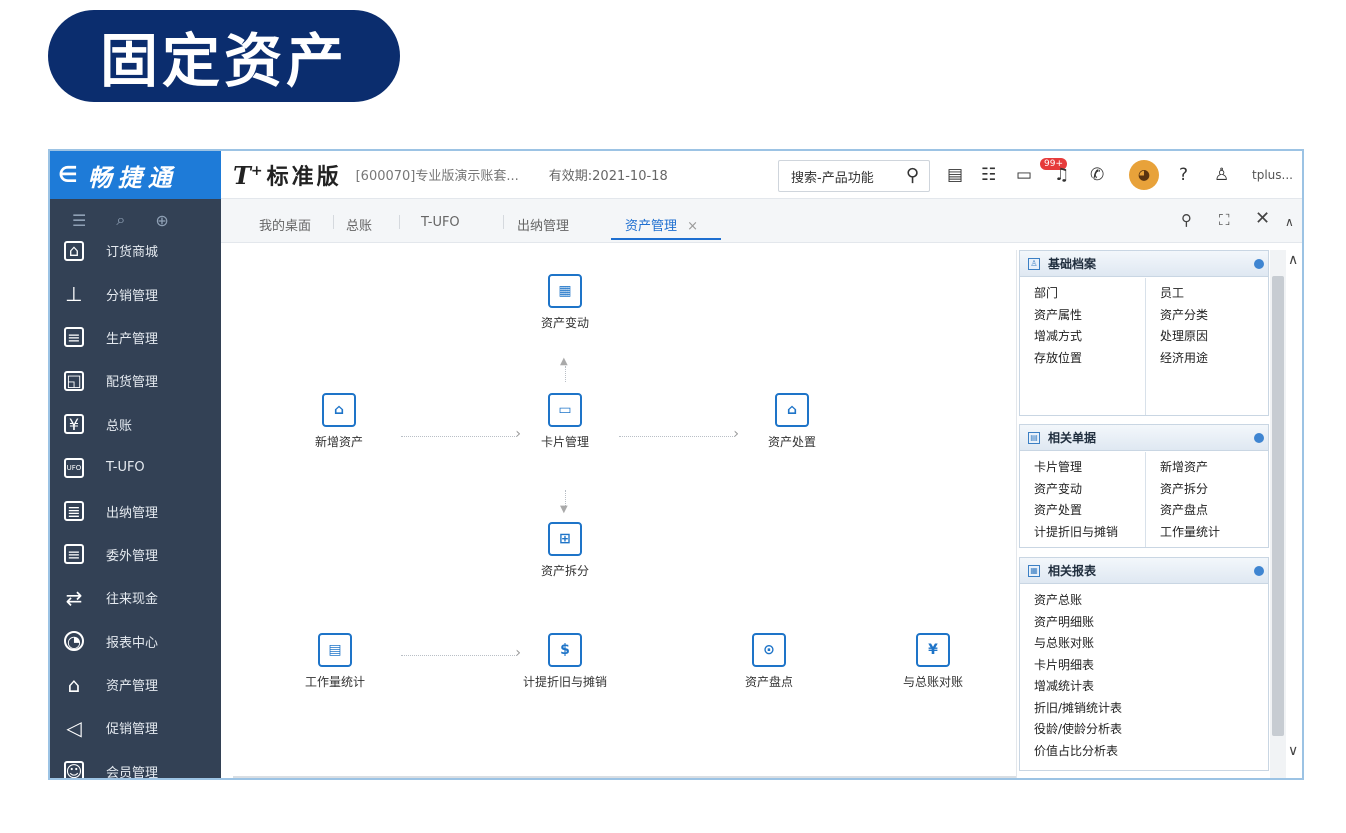 Image resolution: width=1346 pixels, height=833 pixels. What do you see at coordinates (769, 650) in the screenshot?
I see `asset-inventory-icon: ⊙` at bounding box center [769, 650].